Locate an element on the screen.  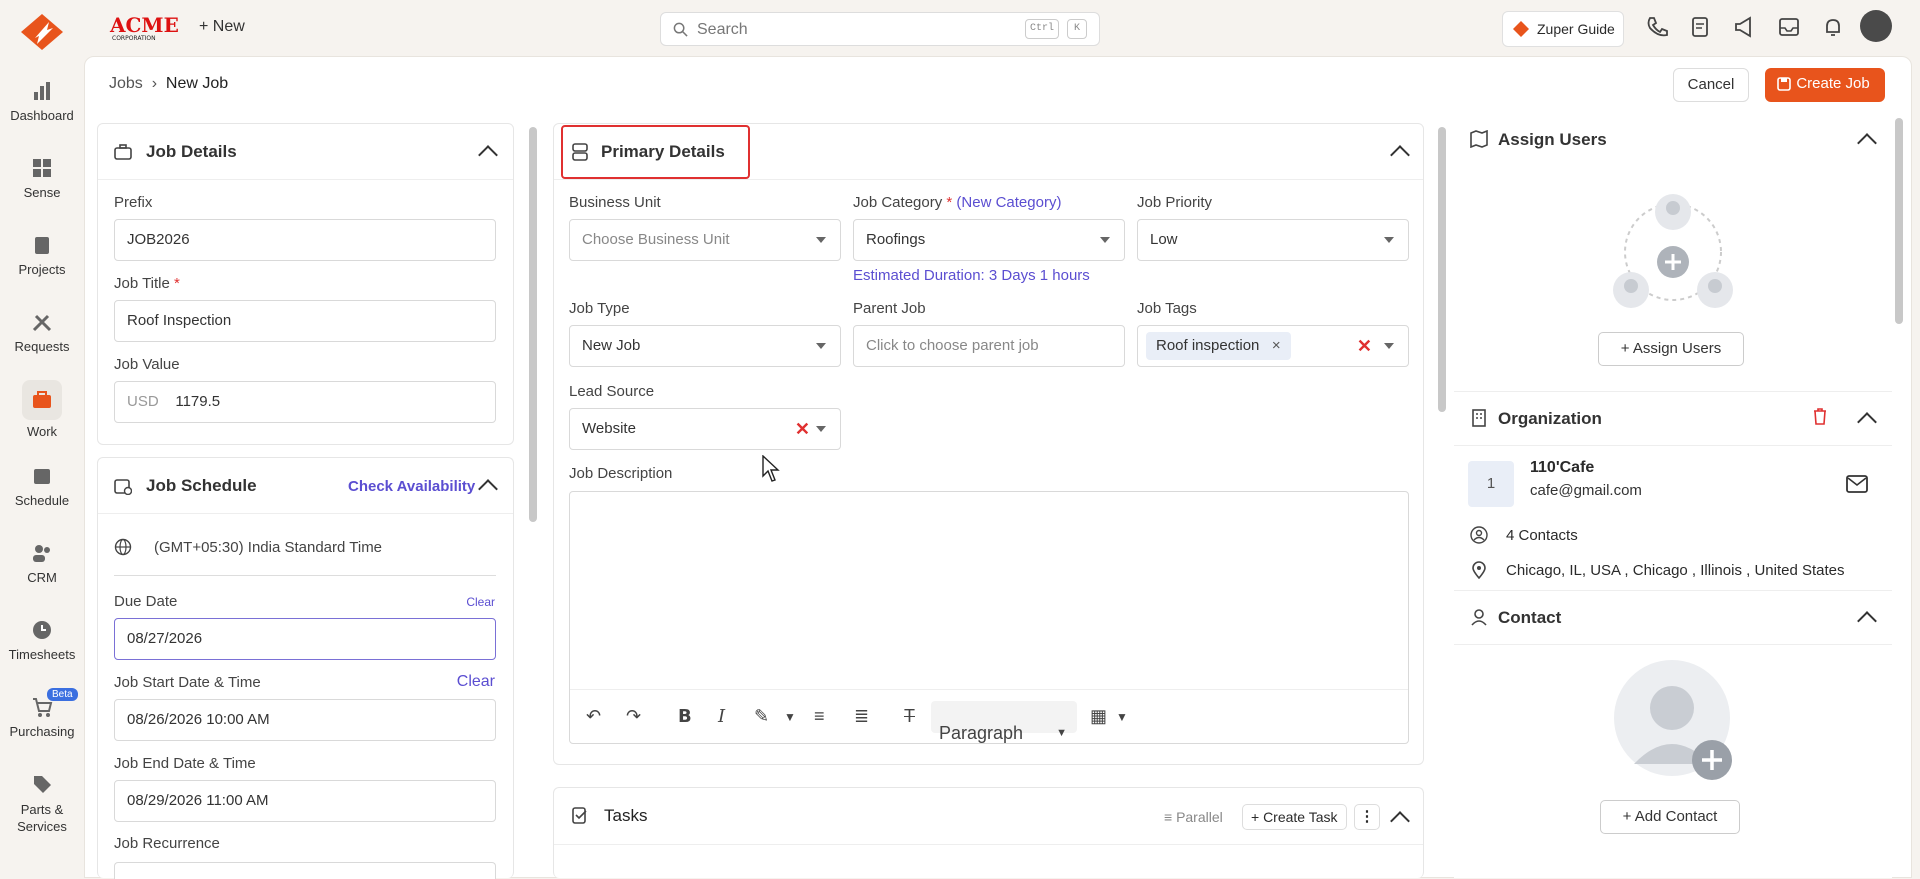
tag-chip: Roof inspection × is located at coordinates (1218, 346).